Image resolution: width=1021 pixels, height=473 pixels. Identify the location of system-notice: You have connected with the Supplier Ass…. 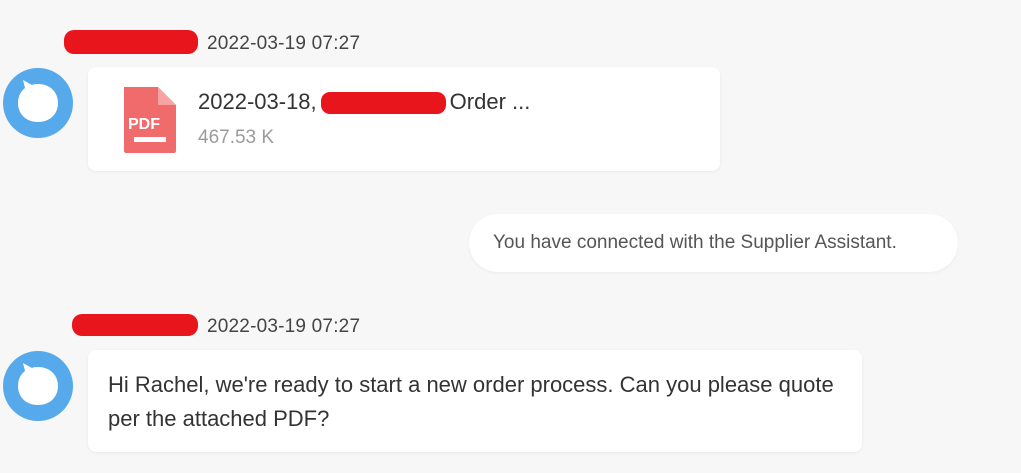
(713, 243).